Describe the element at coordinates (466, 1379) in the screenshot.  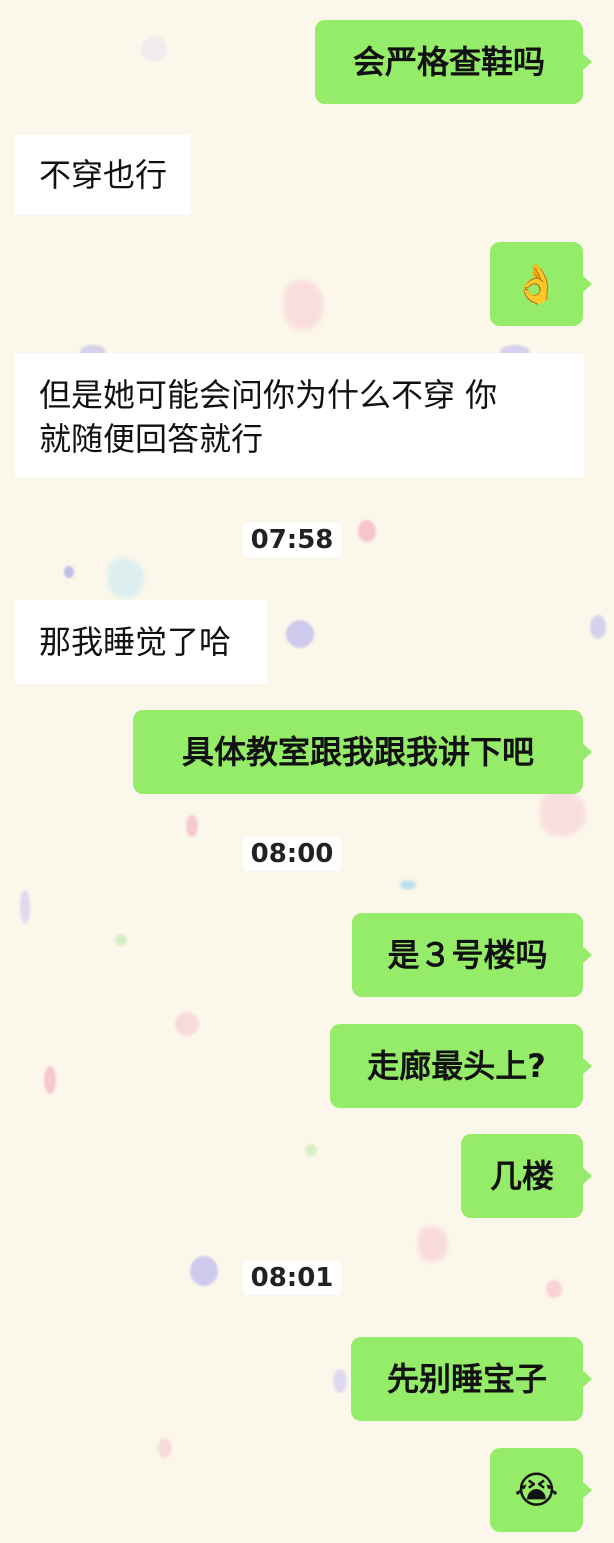
I see `message-text: 先别睡宝子` at that location.